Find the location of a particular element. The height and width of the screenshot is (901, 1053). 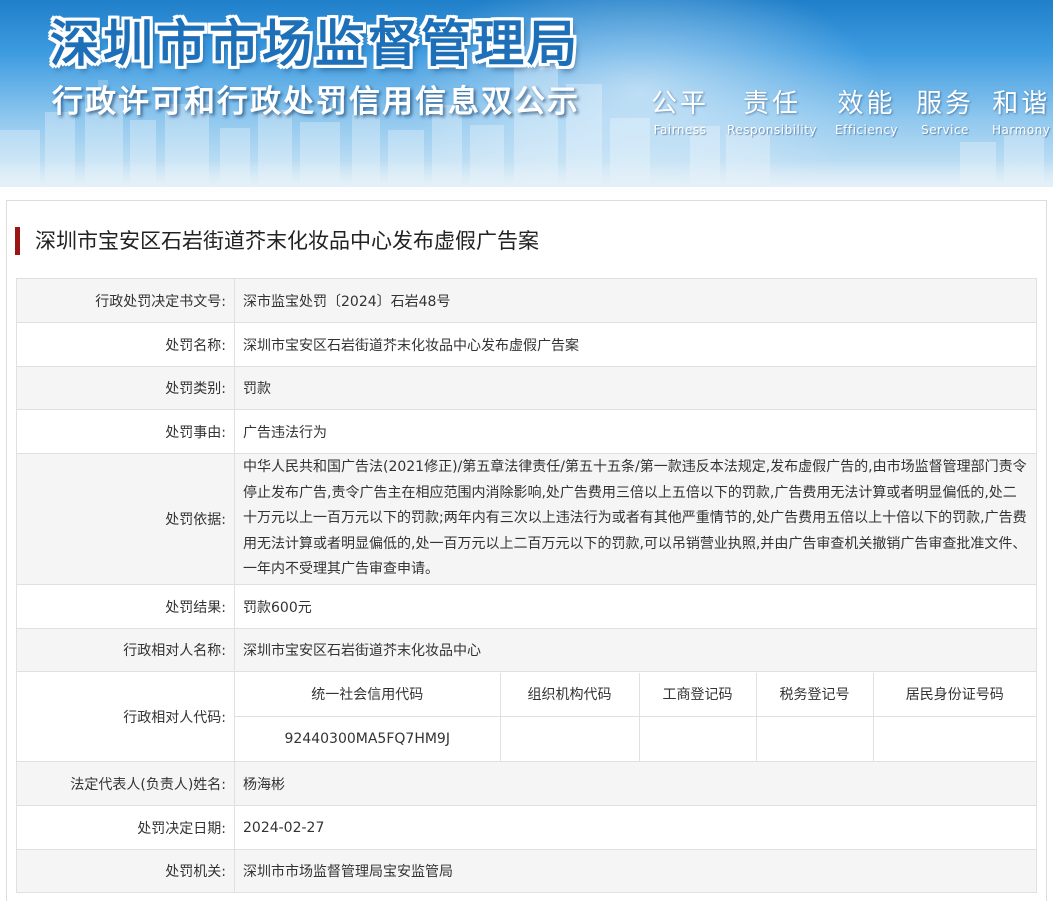

slogan-cn: 服务 is located at coordinates (945, 104).